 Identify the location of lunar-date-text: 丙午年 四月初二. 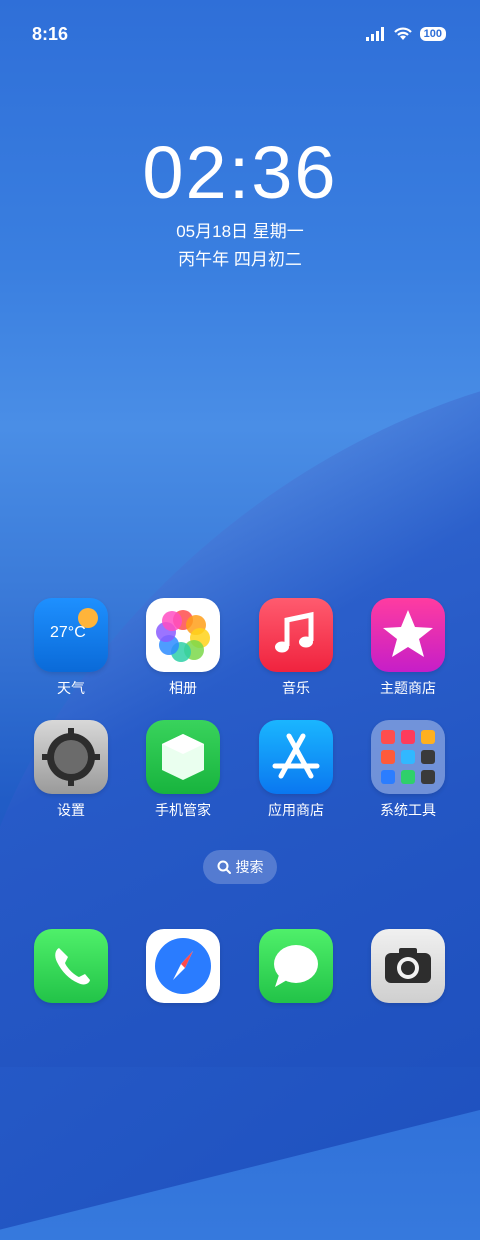
(240, 259).